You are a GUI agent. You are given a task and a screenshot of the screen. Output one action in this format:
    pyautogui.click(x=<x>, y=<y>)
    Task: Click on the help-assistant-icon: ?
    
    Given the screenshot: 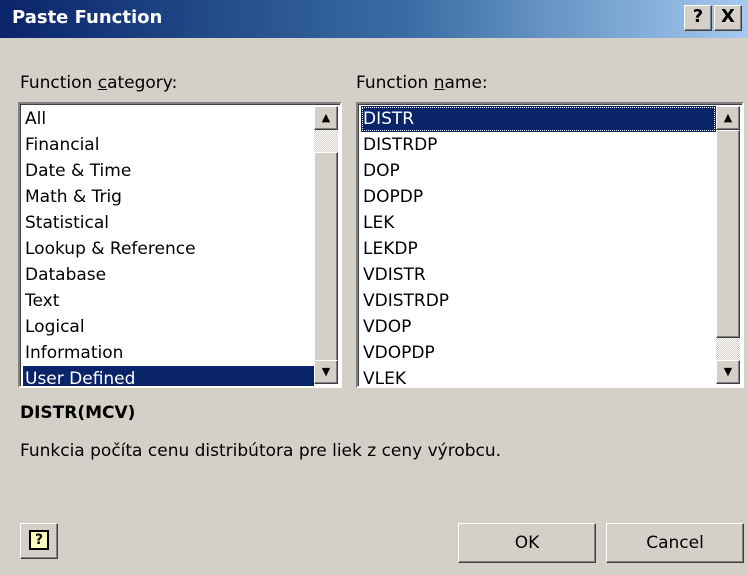 What is the action you would take?
    pyautogui.click(x=39, y=540)
    